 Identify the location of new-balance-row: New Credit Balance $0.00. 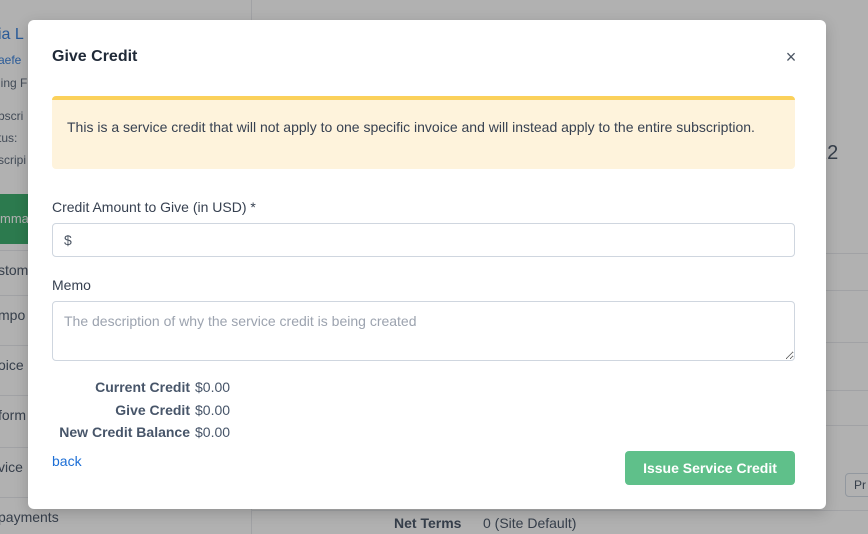
(141, 432).